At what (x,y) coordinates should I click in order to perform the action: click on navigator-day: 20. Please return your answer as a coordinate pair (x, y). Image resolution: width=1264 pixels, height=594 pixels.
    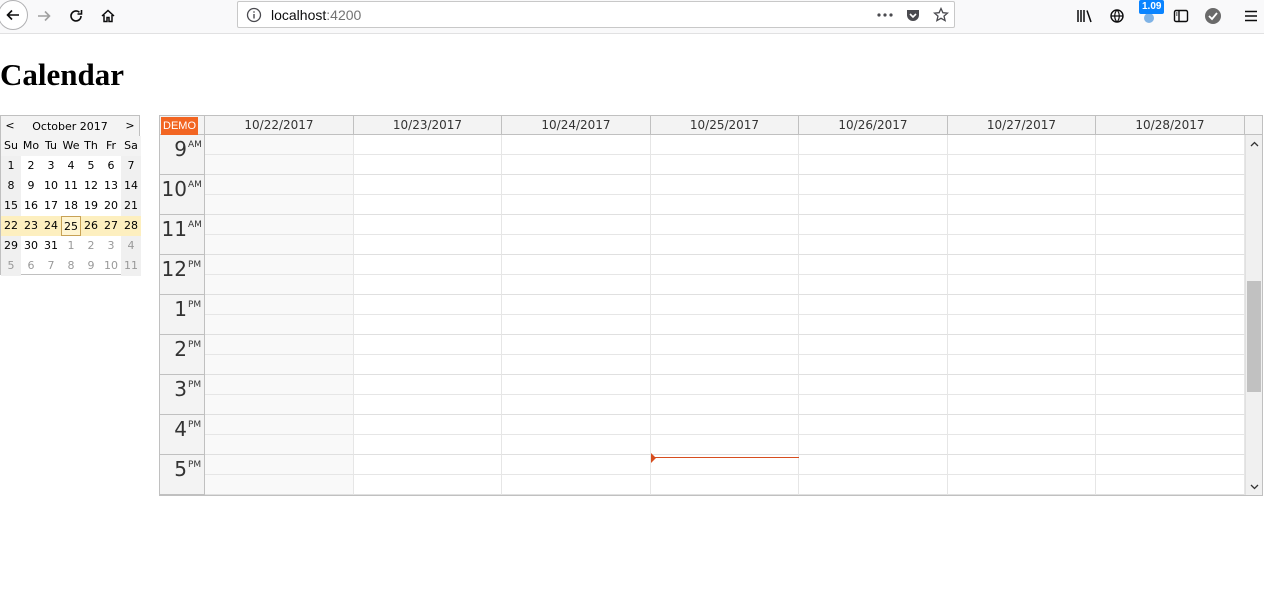
    Looking at the image, I should click on (111, 206).